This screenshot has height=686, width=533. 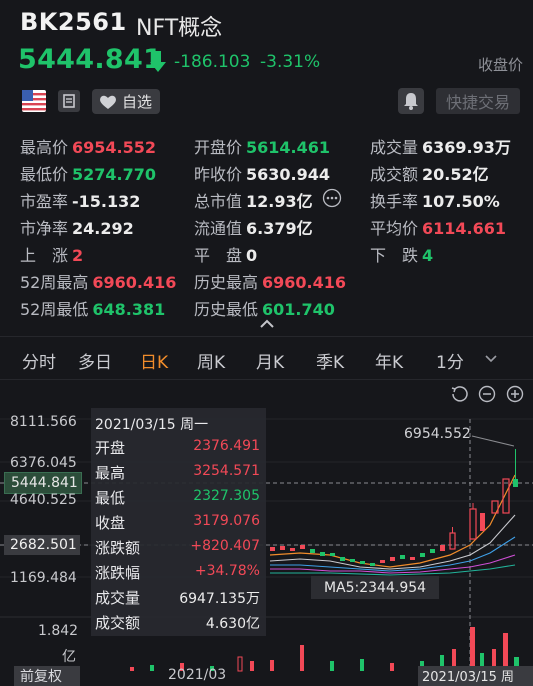 What do you see at coordinates (47, 676) in the screenshot?
I see `adjust-mode-button: 前复权` at bounding box center [47, 676].